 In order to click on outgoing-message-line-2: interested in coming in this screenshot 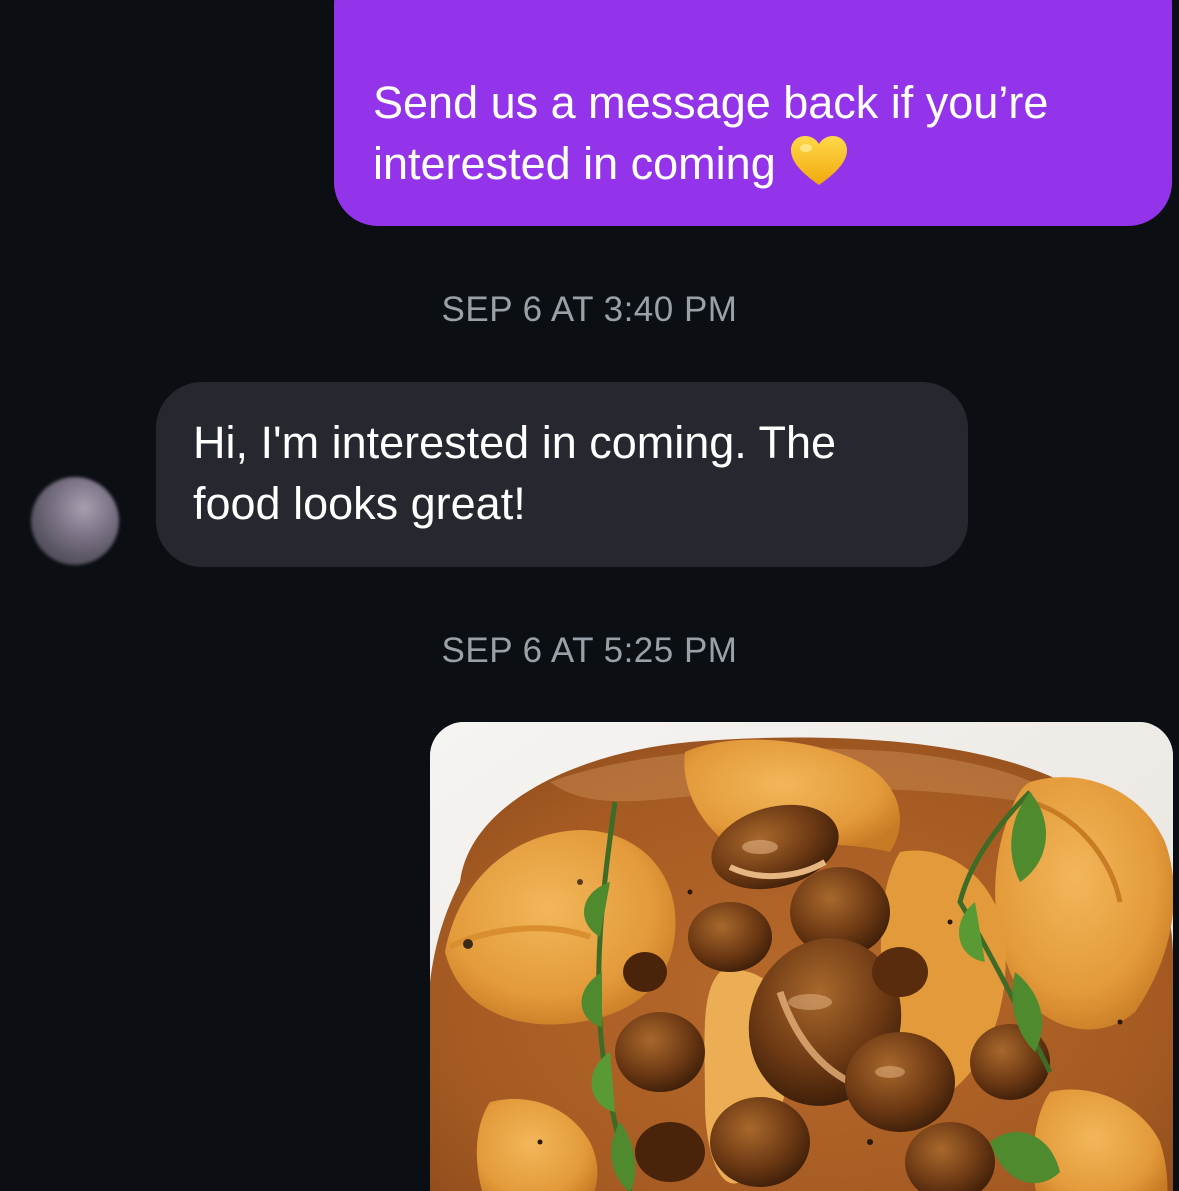, I will do `click(752, 167)`.